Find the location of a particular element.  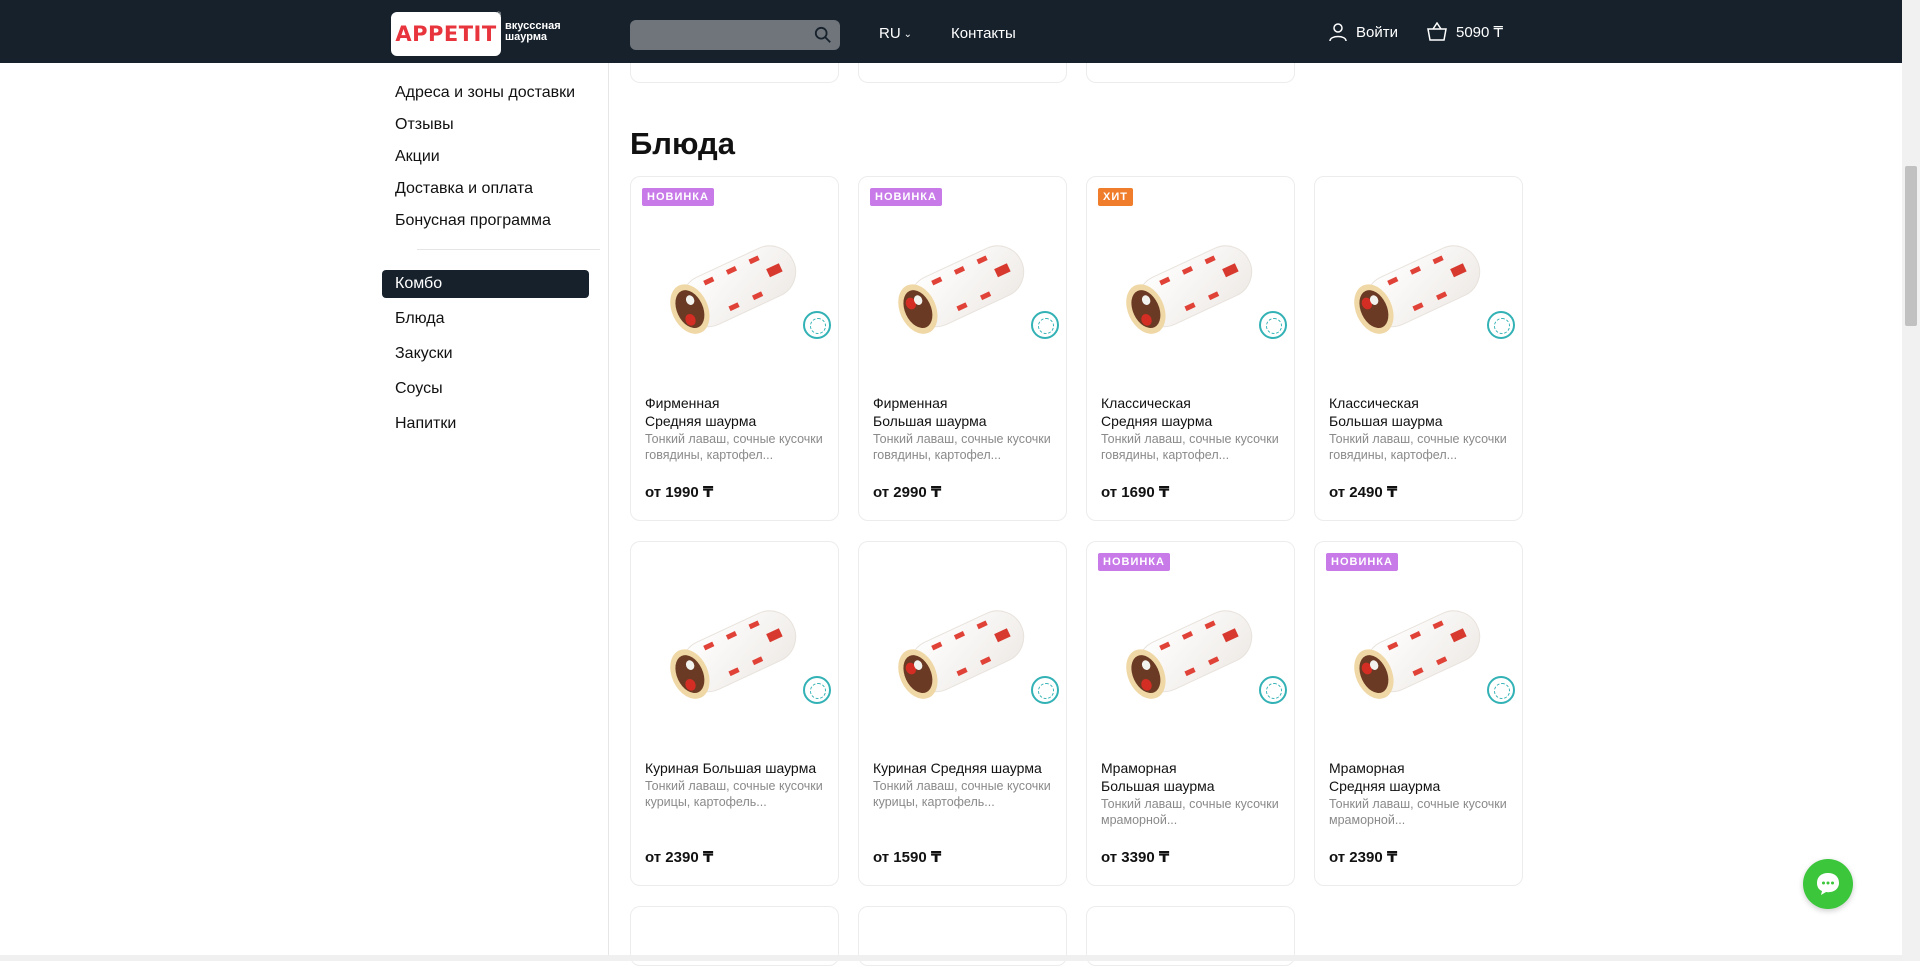

logo-text: APPETIT is located at coordinates (446, 34).